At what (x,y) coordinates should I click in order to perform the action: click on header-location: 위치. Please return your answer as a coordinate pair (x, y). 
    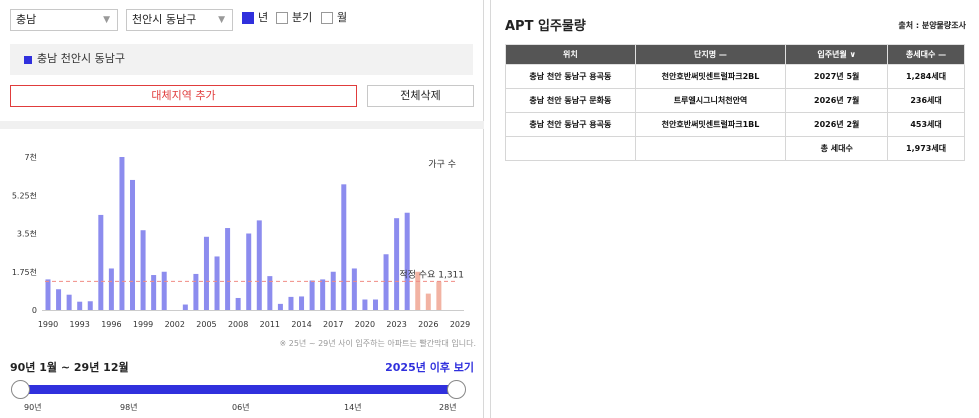
    Looking at the image, I should click on (570, 54).